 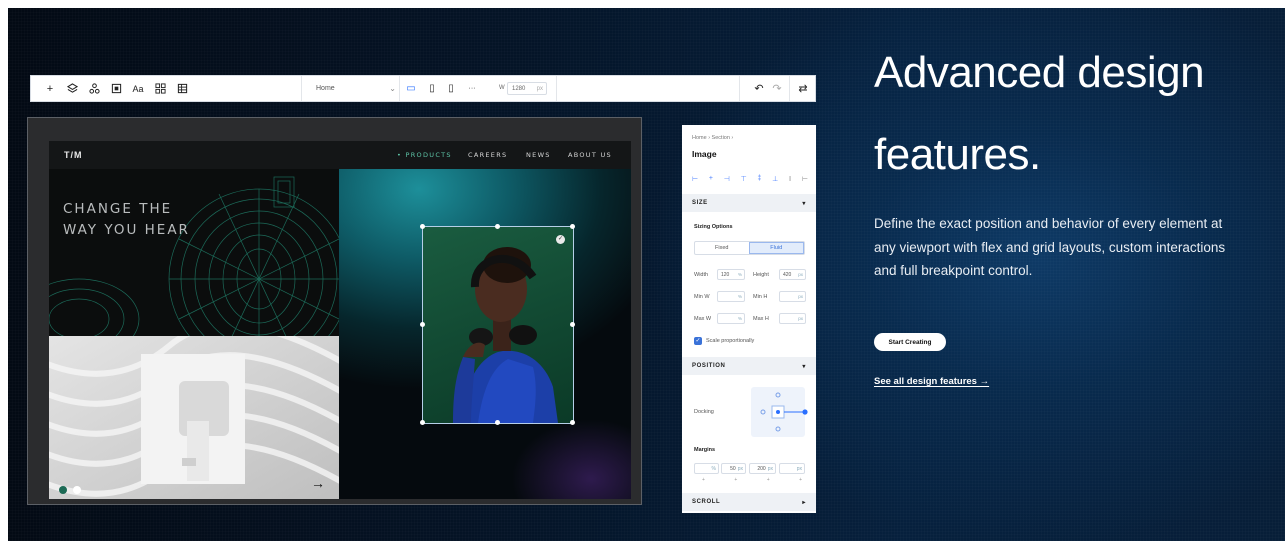 I want to click on min-h-label: Min H, so click(x=760, y=297).